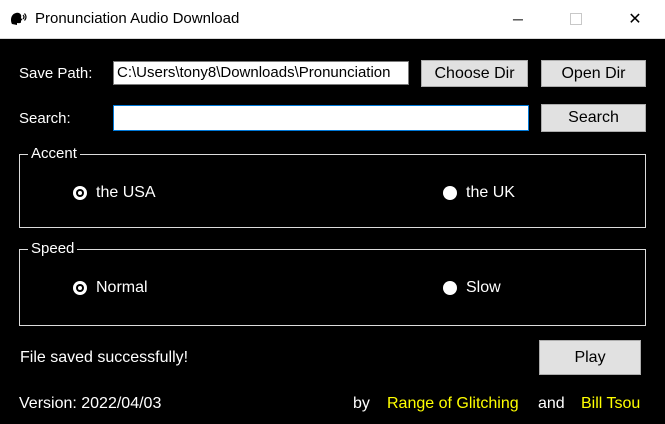 The height and width of the screenshot is (424, 665). I want to click on search-label: Search:, so click(45, 118).